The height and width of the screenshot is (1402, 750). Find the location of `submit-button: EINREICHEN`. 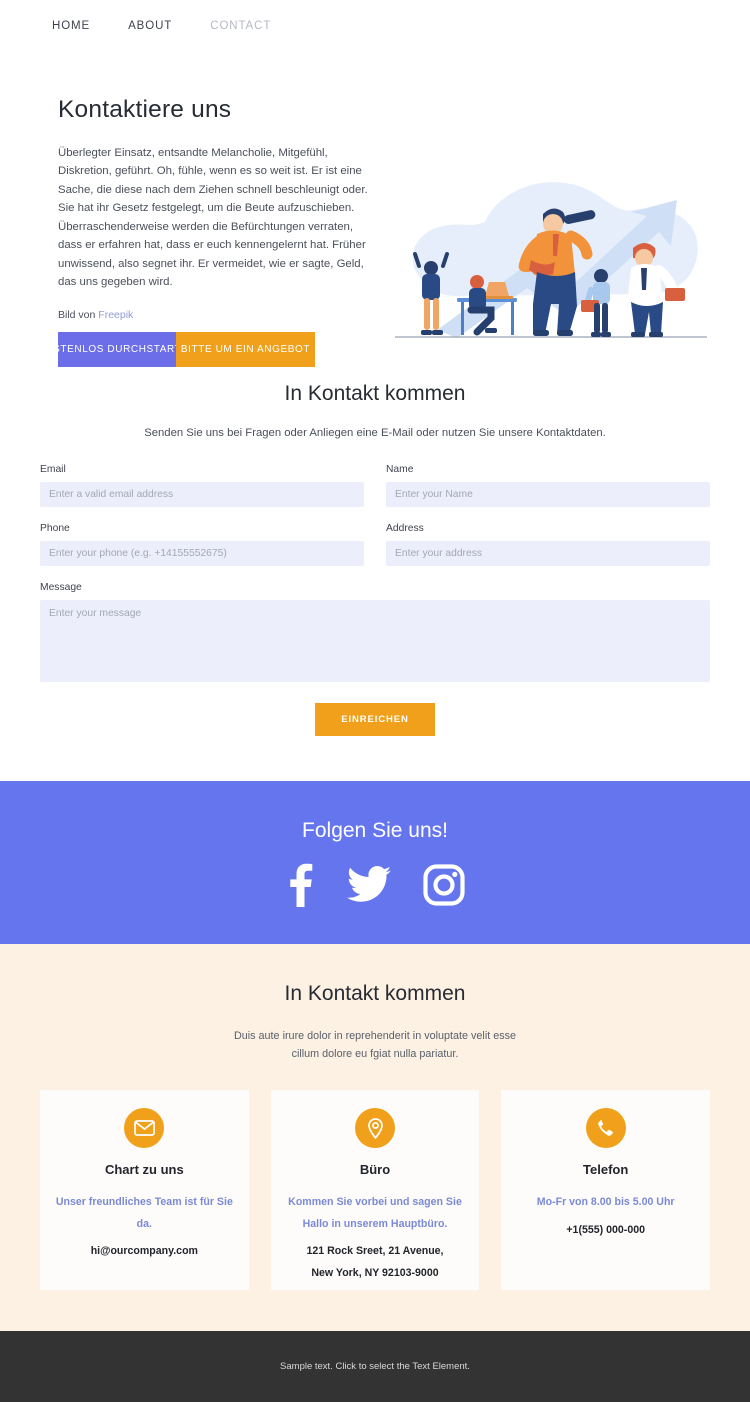

submit-button: EINREICHEN is located at coordinates (375, 719).